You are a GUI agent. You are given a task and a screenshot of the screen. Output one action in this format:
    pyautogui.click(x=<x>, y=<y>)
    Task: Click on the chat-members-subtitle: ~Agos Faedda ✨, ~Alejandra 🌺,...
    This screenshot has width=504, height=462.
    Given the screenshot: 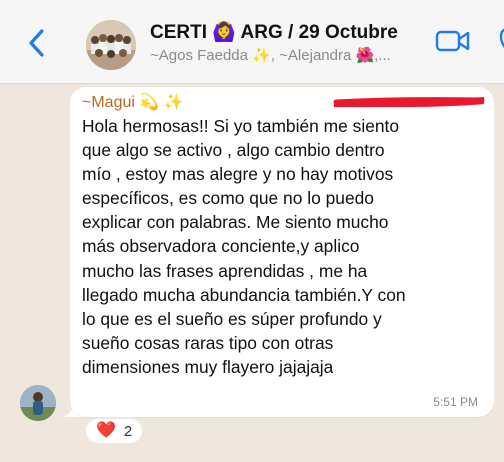 What is the action you would take?
    pyautogui.click(x=285, y=55)
    